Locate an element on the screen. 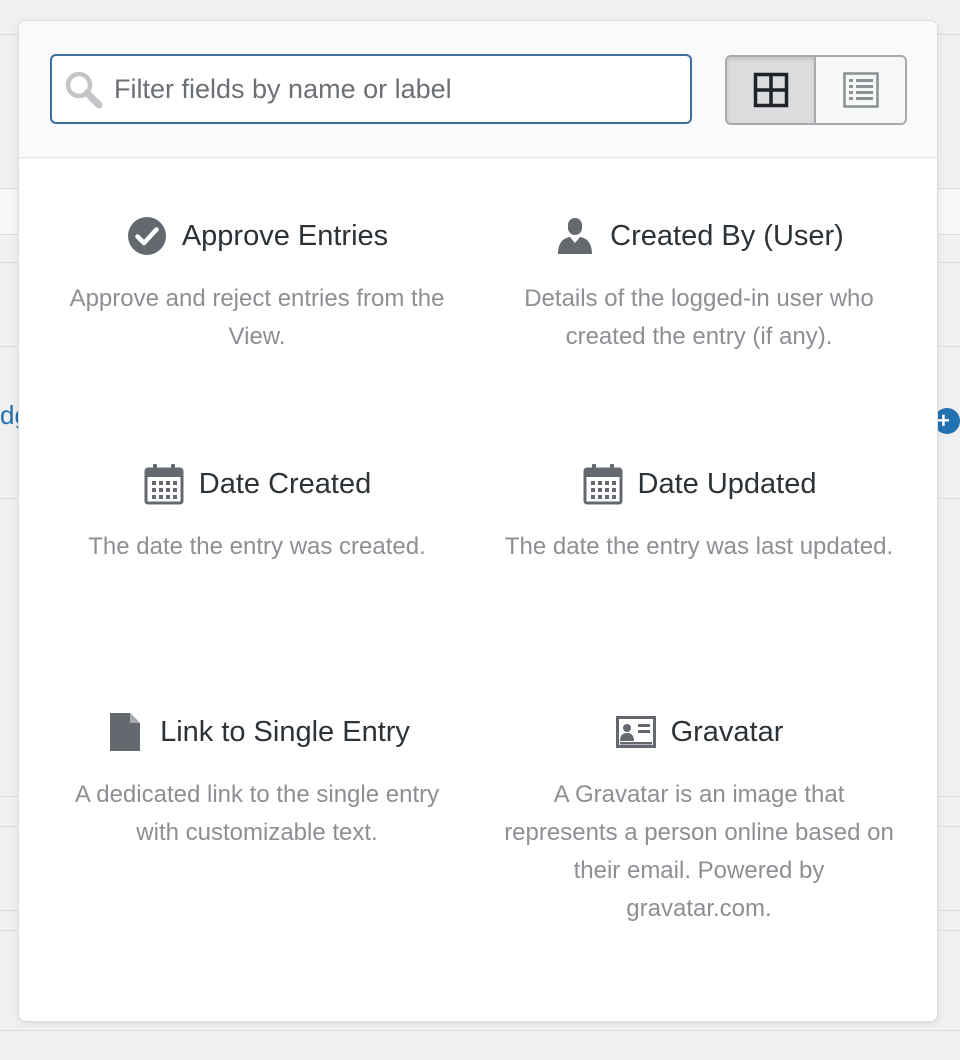 Image resolution: width=960 pixels, height=1060 pixels. user-icon is located at coordinates (575, 236).